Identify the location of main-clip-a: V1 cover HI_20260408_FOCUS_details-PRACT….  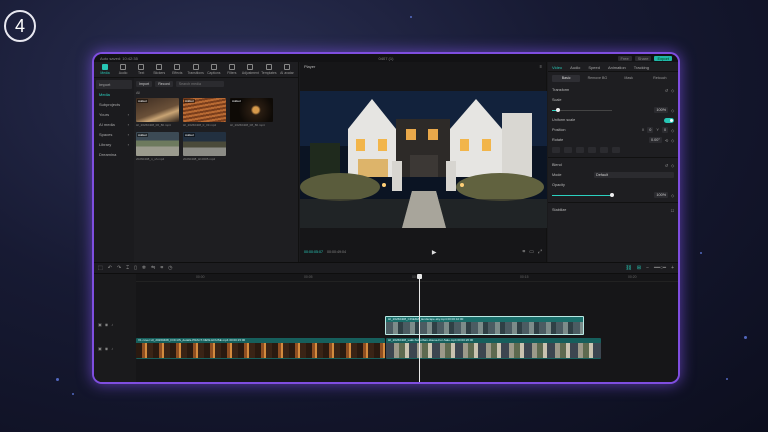
(260, 348).